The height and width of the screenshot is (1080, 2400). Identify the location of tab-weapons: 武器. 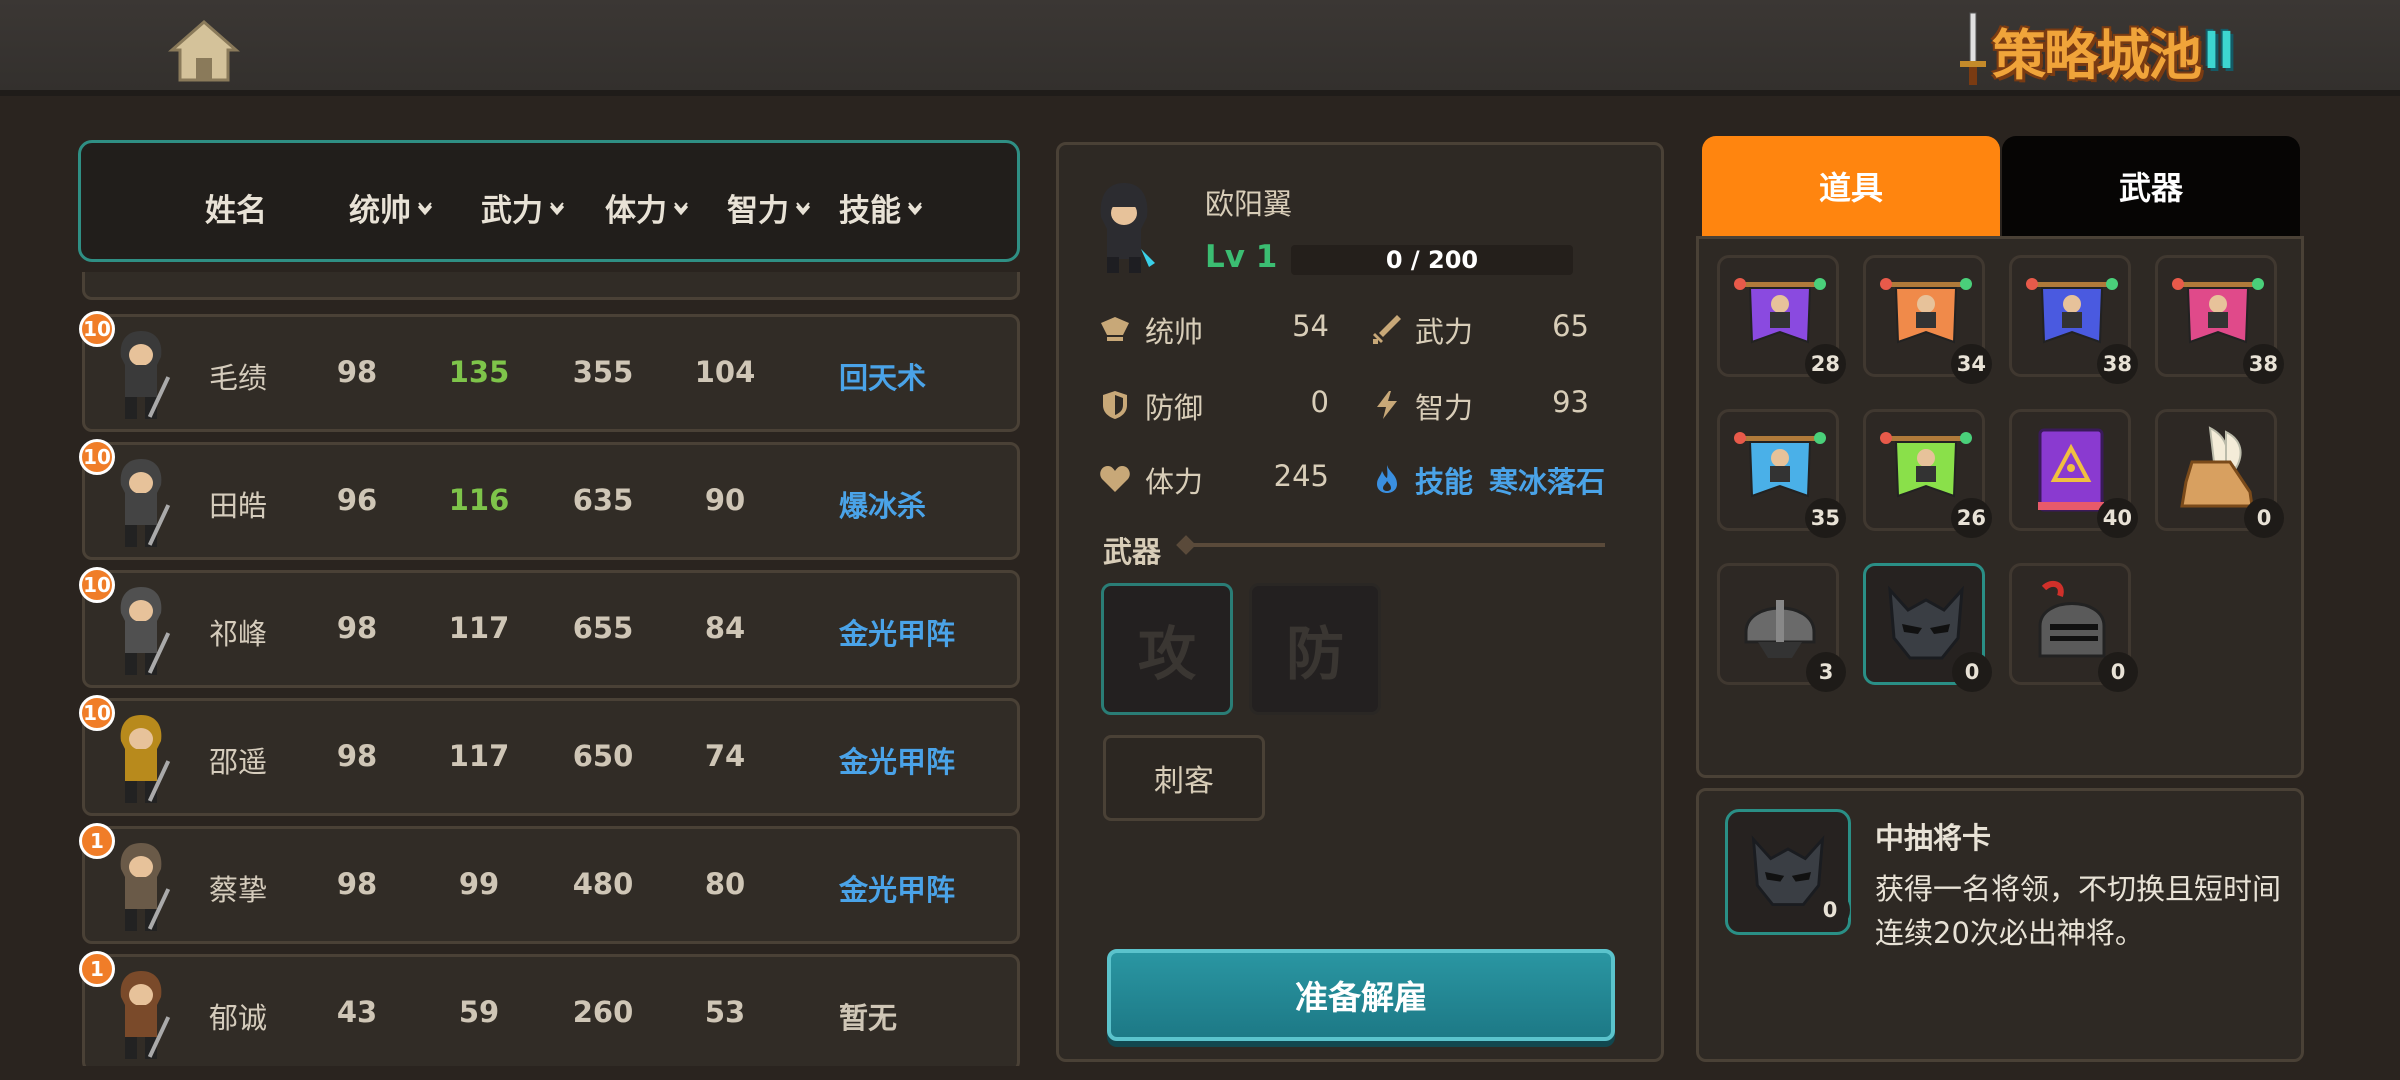
(2151, 186).